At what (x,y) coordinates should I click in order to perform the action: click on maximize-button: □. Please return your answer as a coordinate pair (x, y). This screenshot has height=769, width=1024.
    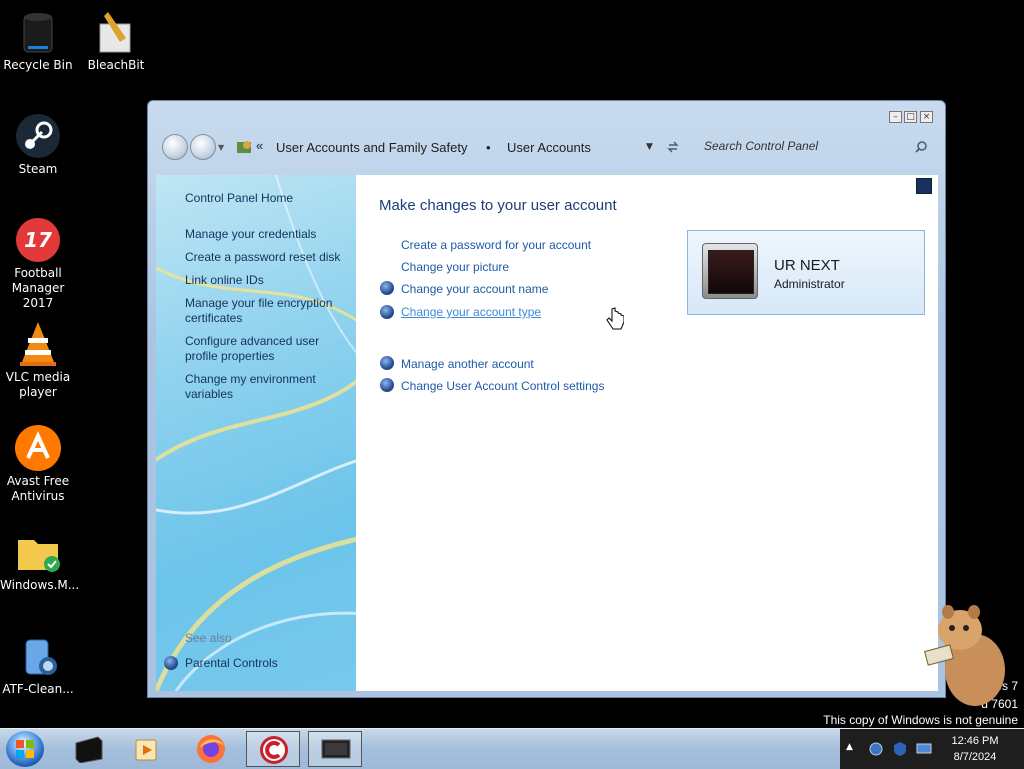
    Looking at the image, I should click on (910, 117).